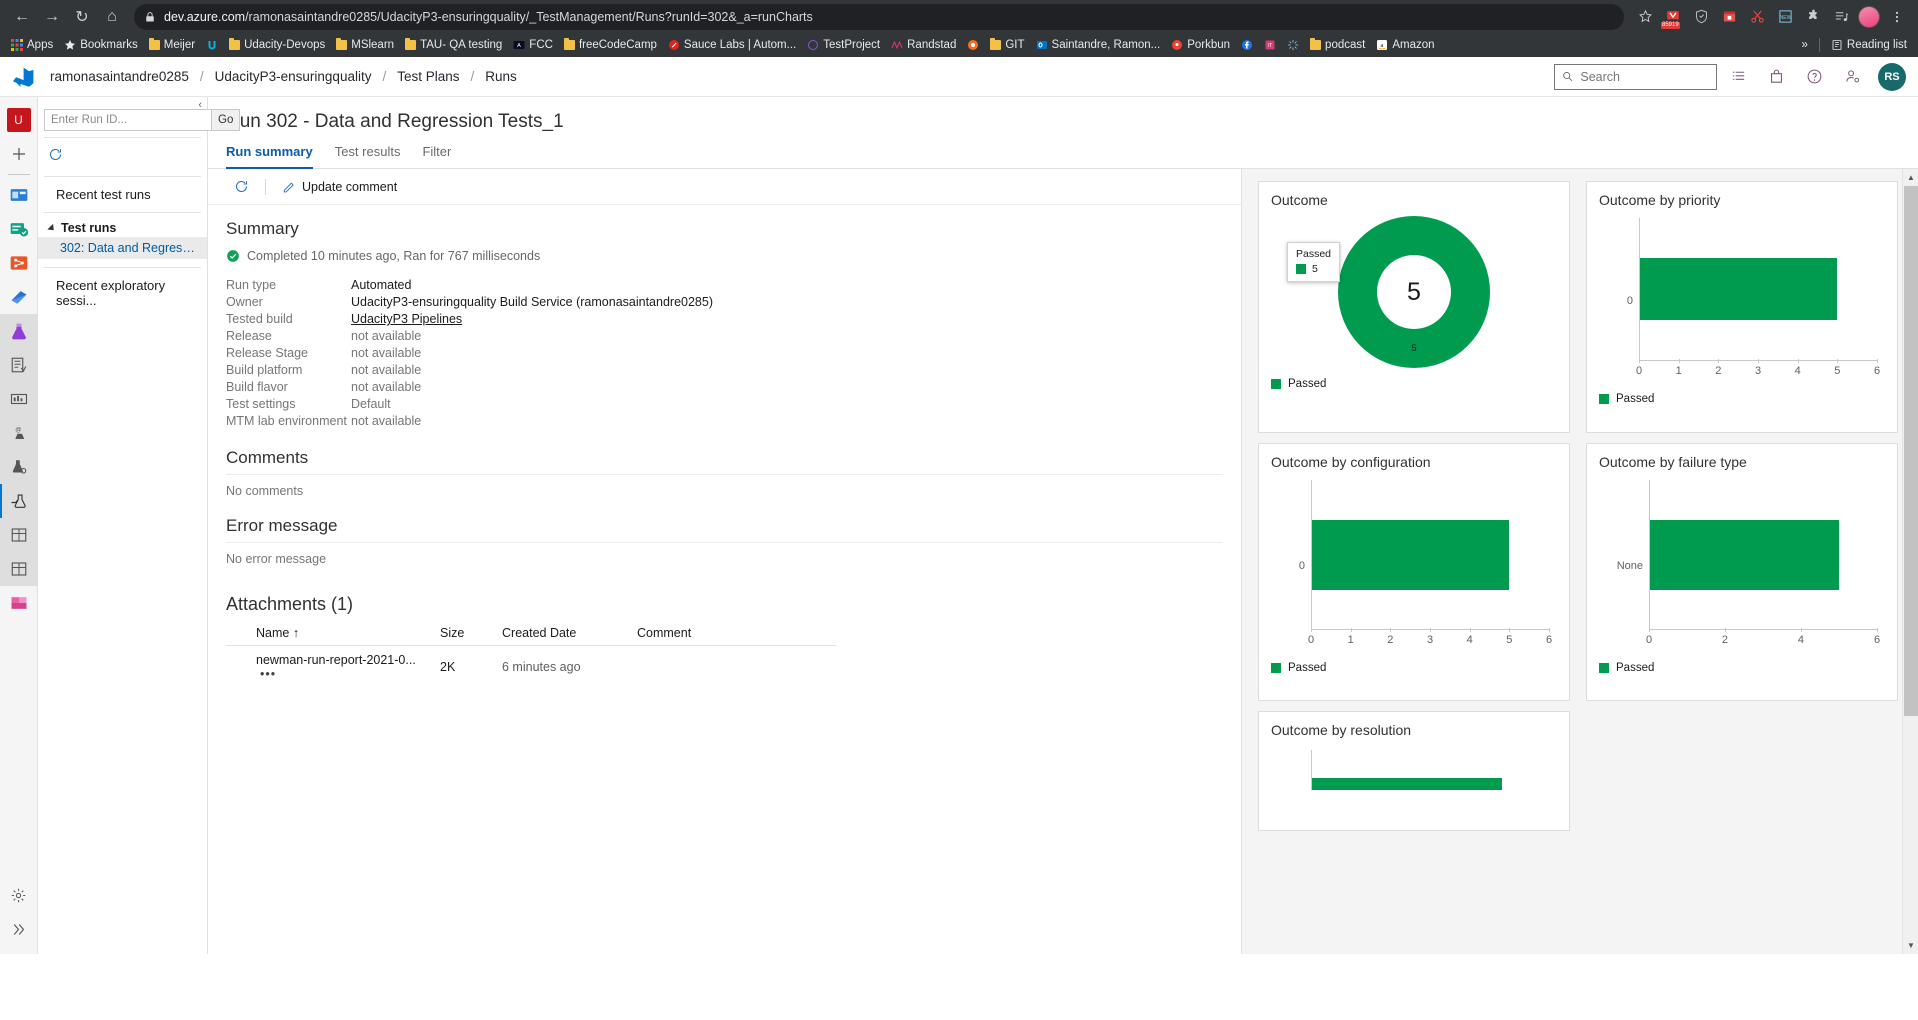  I want to click on bookmark-mslearn: MSlearn, so click(365, 45).